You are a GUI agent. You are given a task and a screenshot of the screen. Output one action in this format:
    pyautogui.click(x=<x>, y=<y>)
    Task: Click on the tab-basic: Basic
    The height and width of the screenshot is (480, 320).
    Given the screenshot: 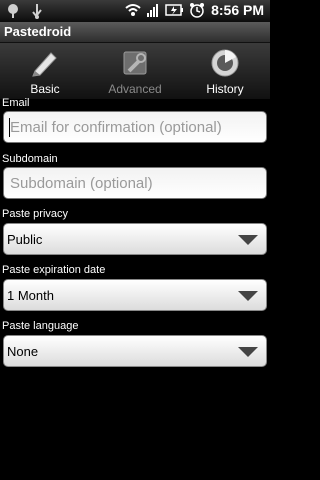 What is the action you would take?
    pyautogui.click(x=45, y=71)
    